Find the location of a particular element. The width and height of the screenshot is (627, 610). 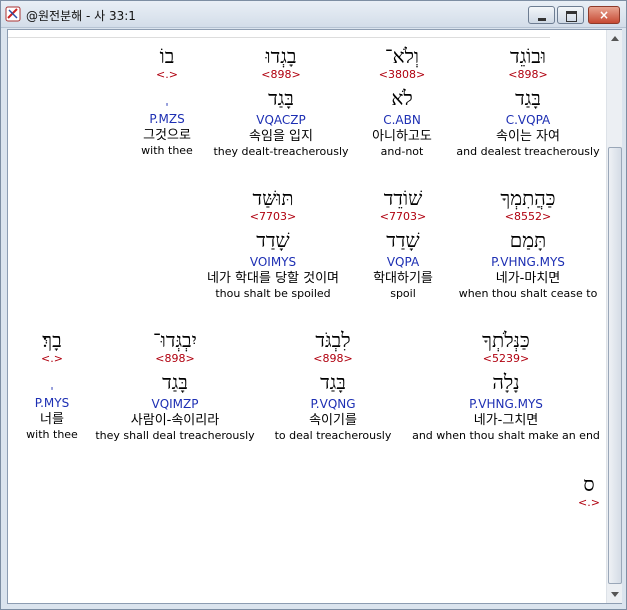

hebrew-word: תּוּשַּׁד is located at coordinates (273, 198).